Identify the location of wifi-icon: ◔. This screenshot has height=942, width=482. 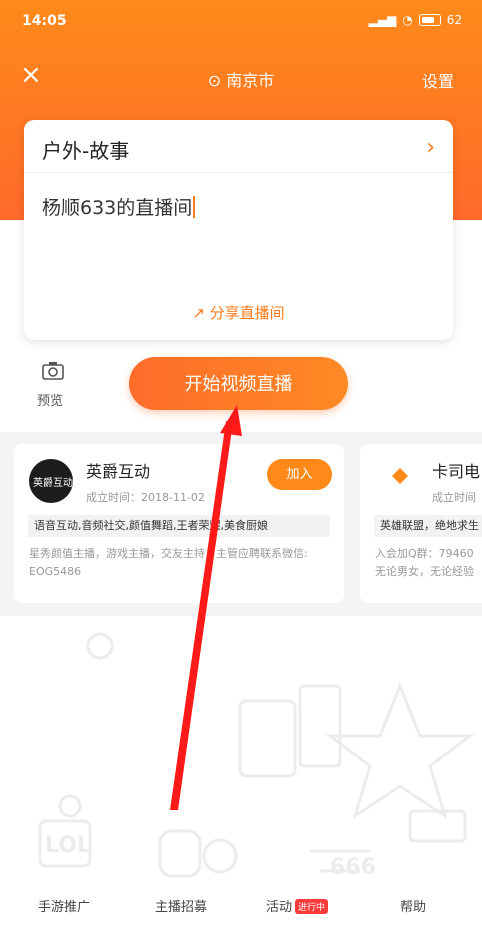
(407, 20).